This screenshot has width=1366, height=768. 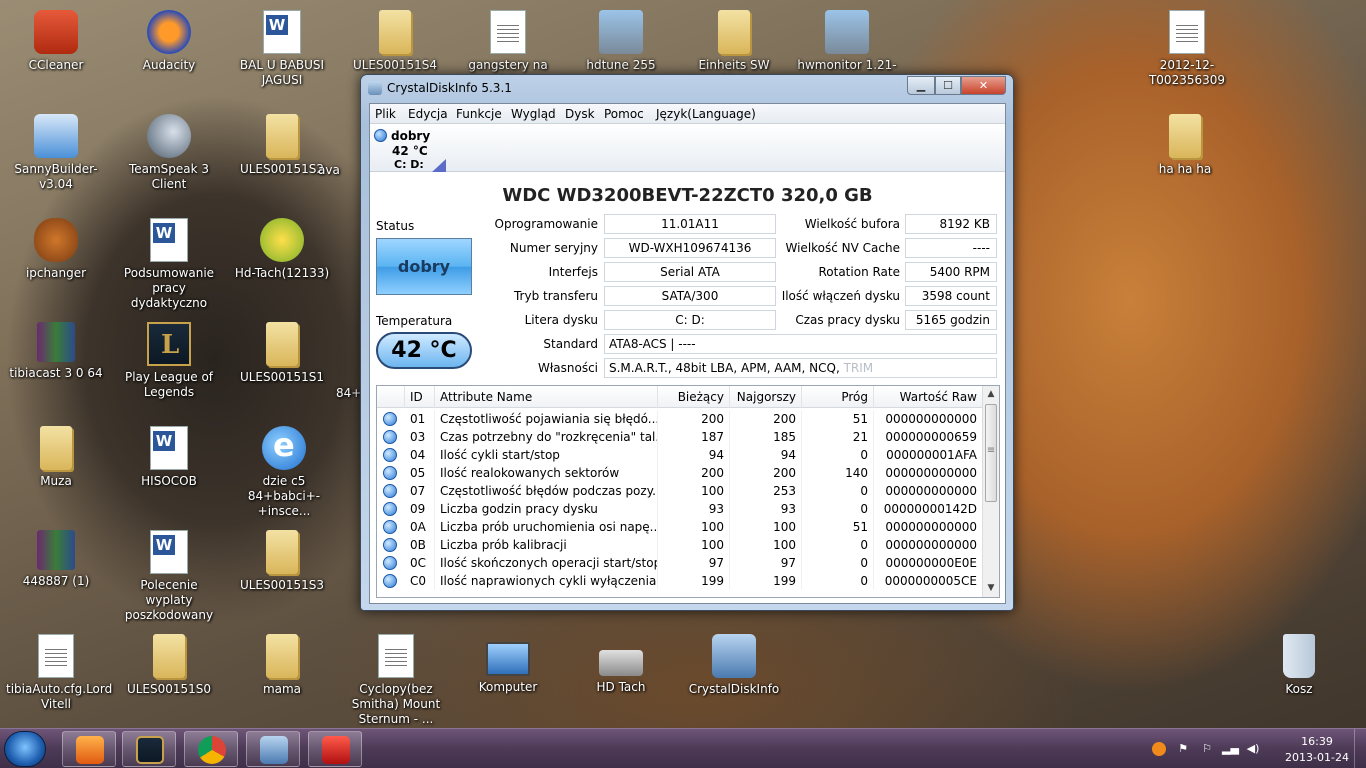 What do you see at coordinates (1207, 749) in the screenshot?
I see `tray-flag-icon: ⚐` at bounding box center [1207, 749].